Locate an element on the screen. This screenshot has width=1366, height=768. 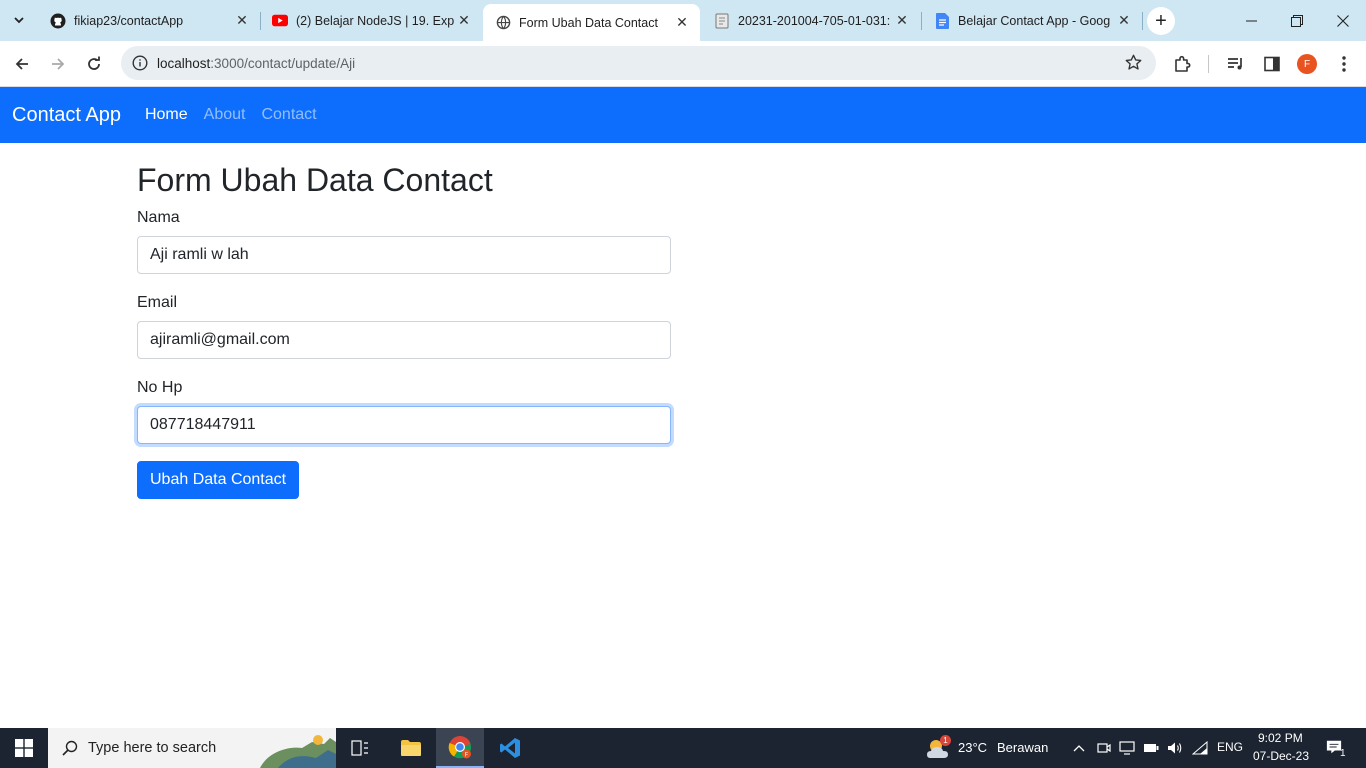
arrow-left-icon is located at coordinates (21, 64).